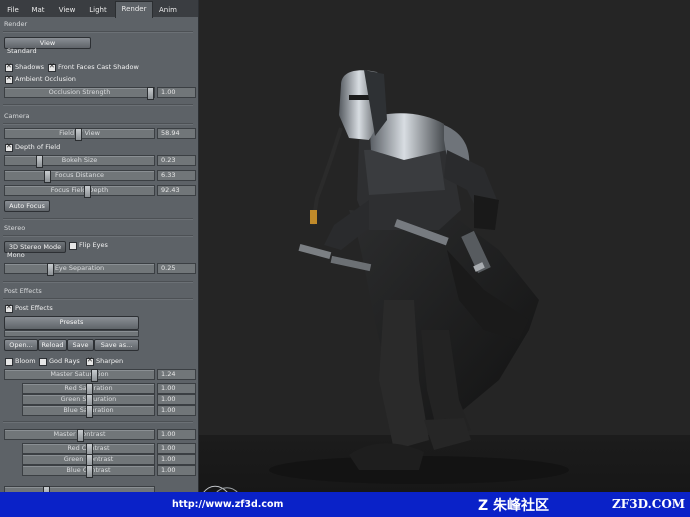  I want to click on bokeh-size-slider: Bokeh Size, so click(79, 161).